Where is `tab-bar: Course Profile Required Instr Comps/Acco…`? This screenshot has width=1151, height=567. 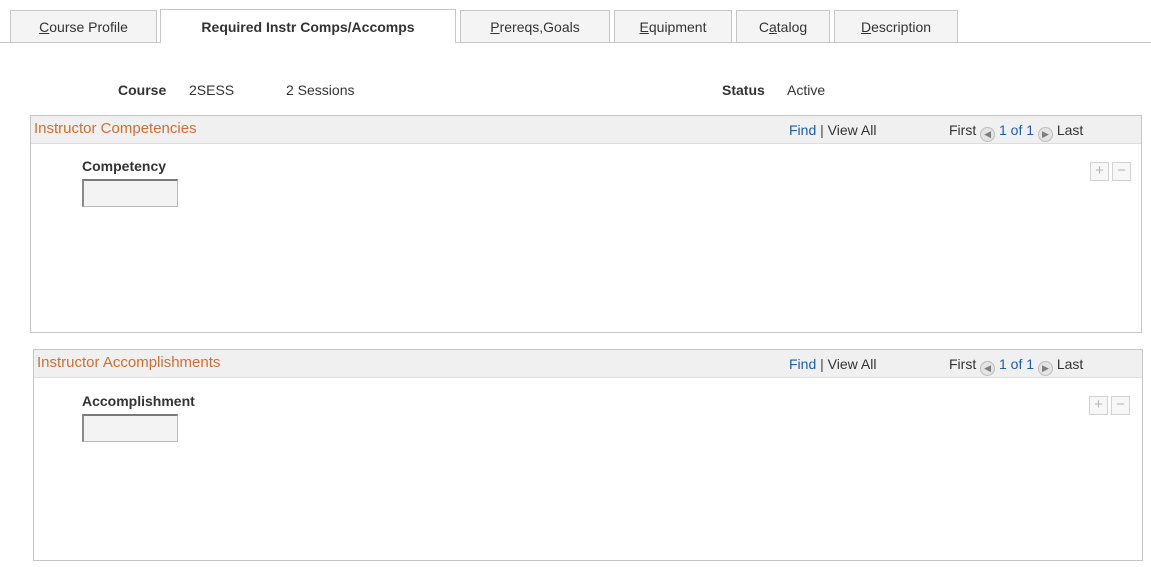 tab-bar: Course Profile Required Instr Comps/Acco… is located at coordinates (575, 21).